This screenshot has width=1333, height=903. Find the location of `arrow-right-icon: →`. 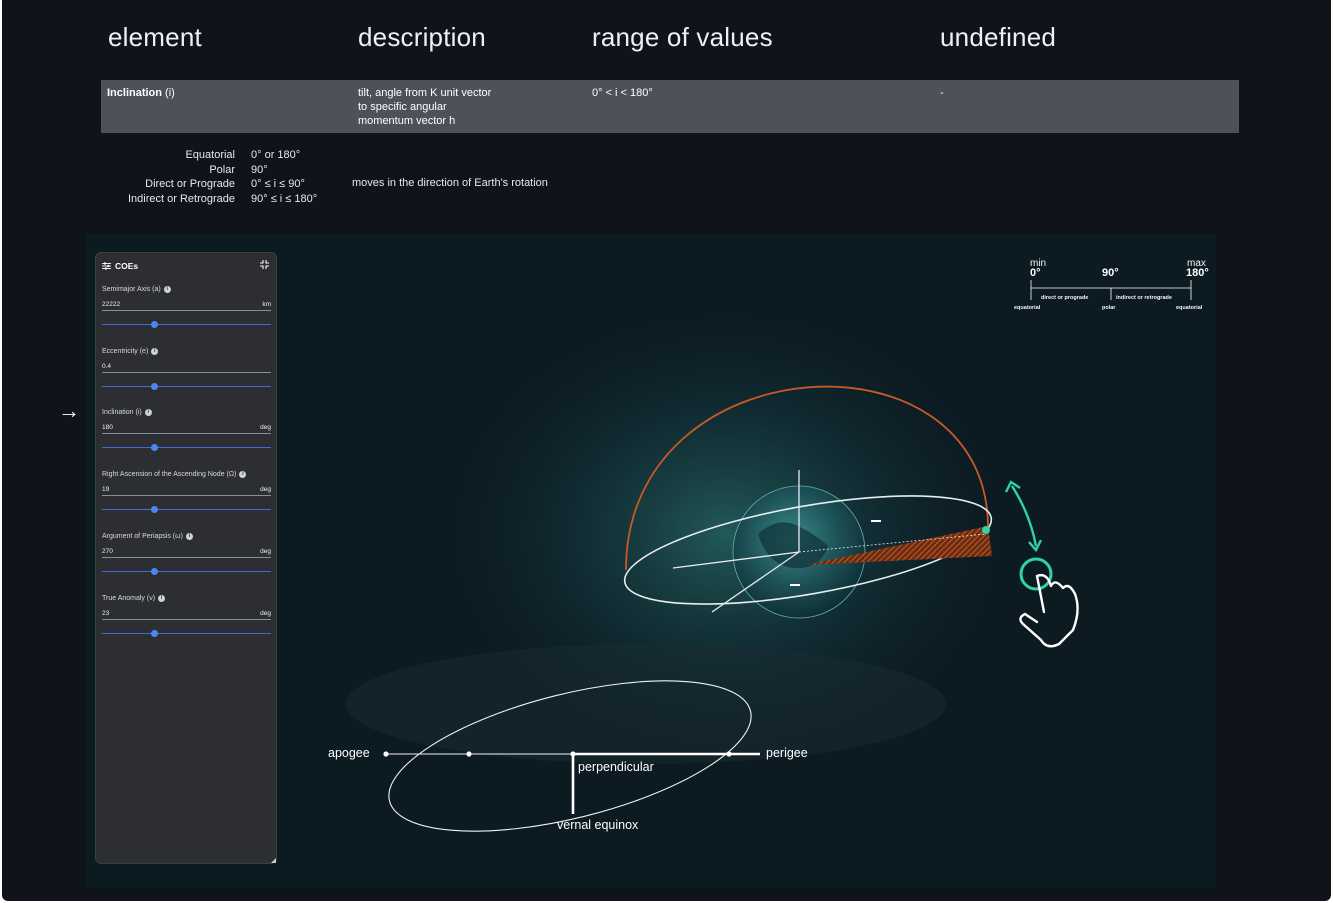

arrow-right-icon: → is located at coordinates (69, 410).